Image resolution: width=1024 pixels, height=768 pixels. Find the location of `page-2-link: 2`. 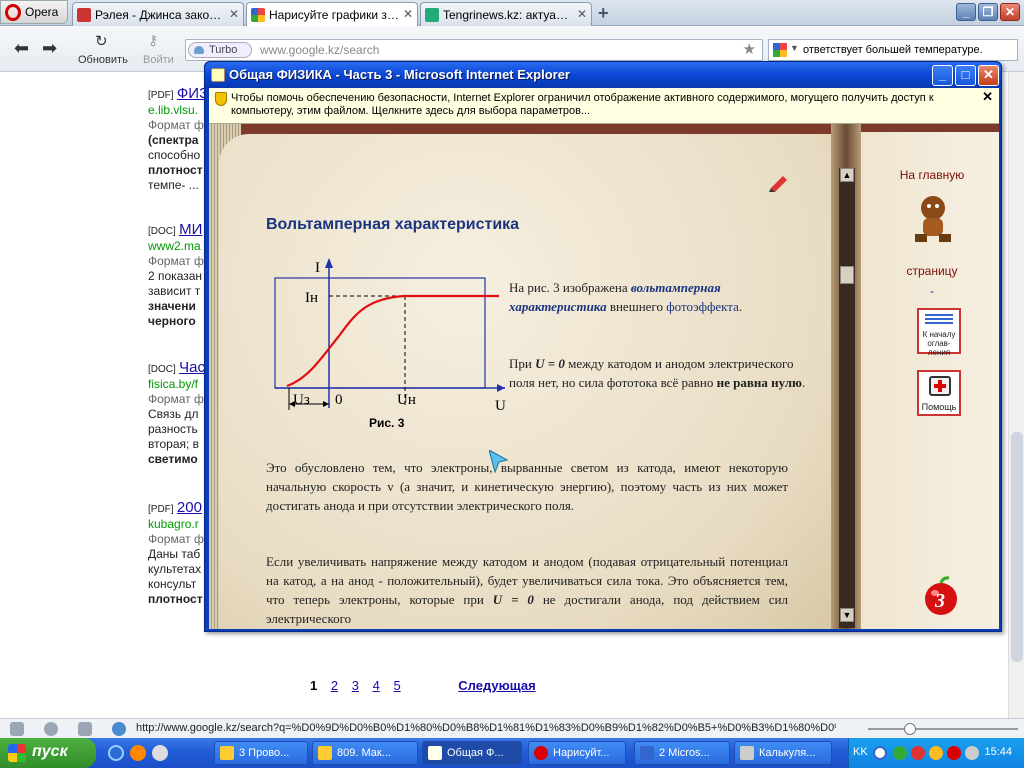

page-2-link: 2 is located at coordinates (334, 685).